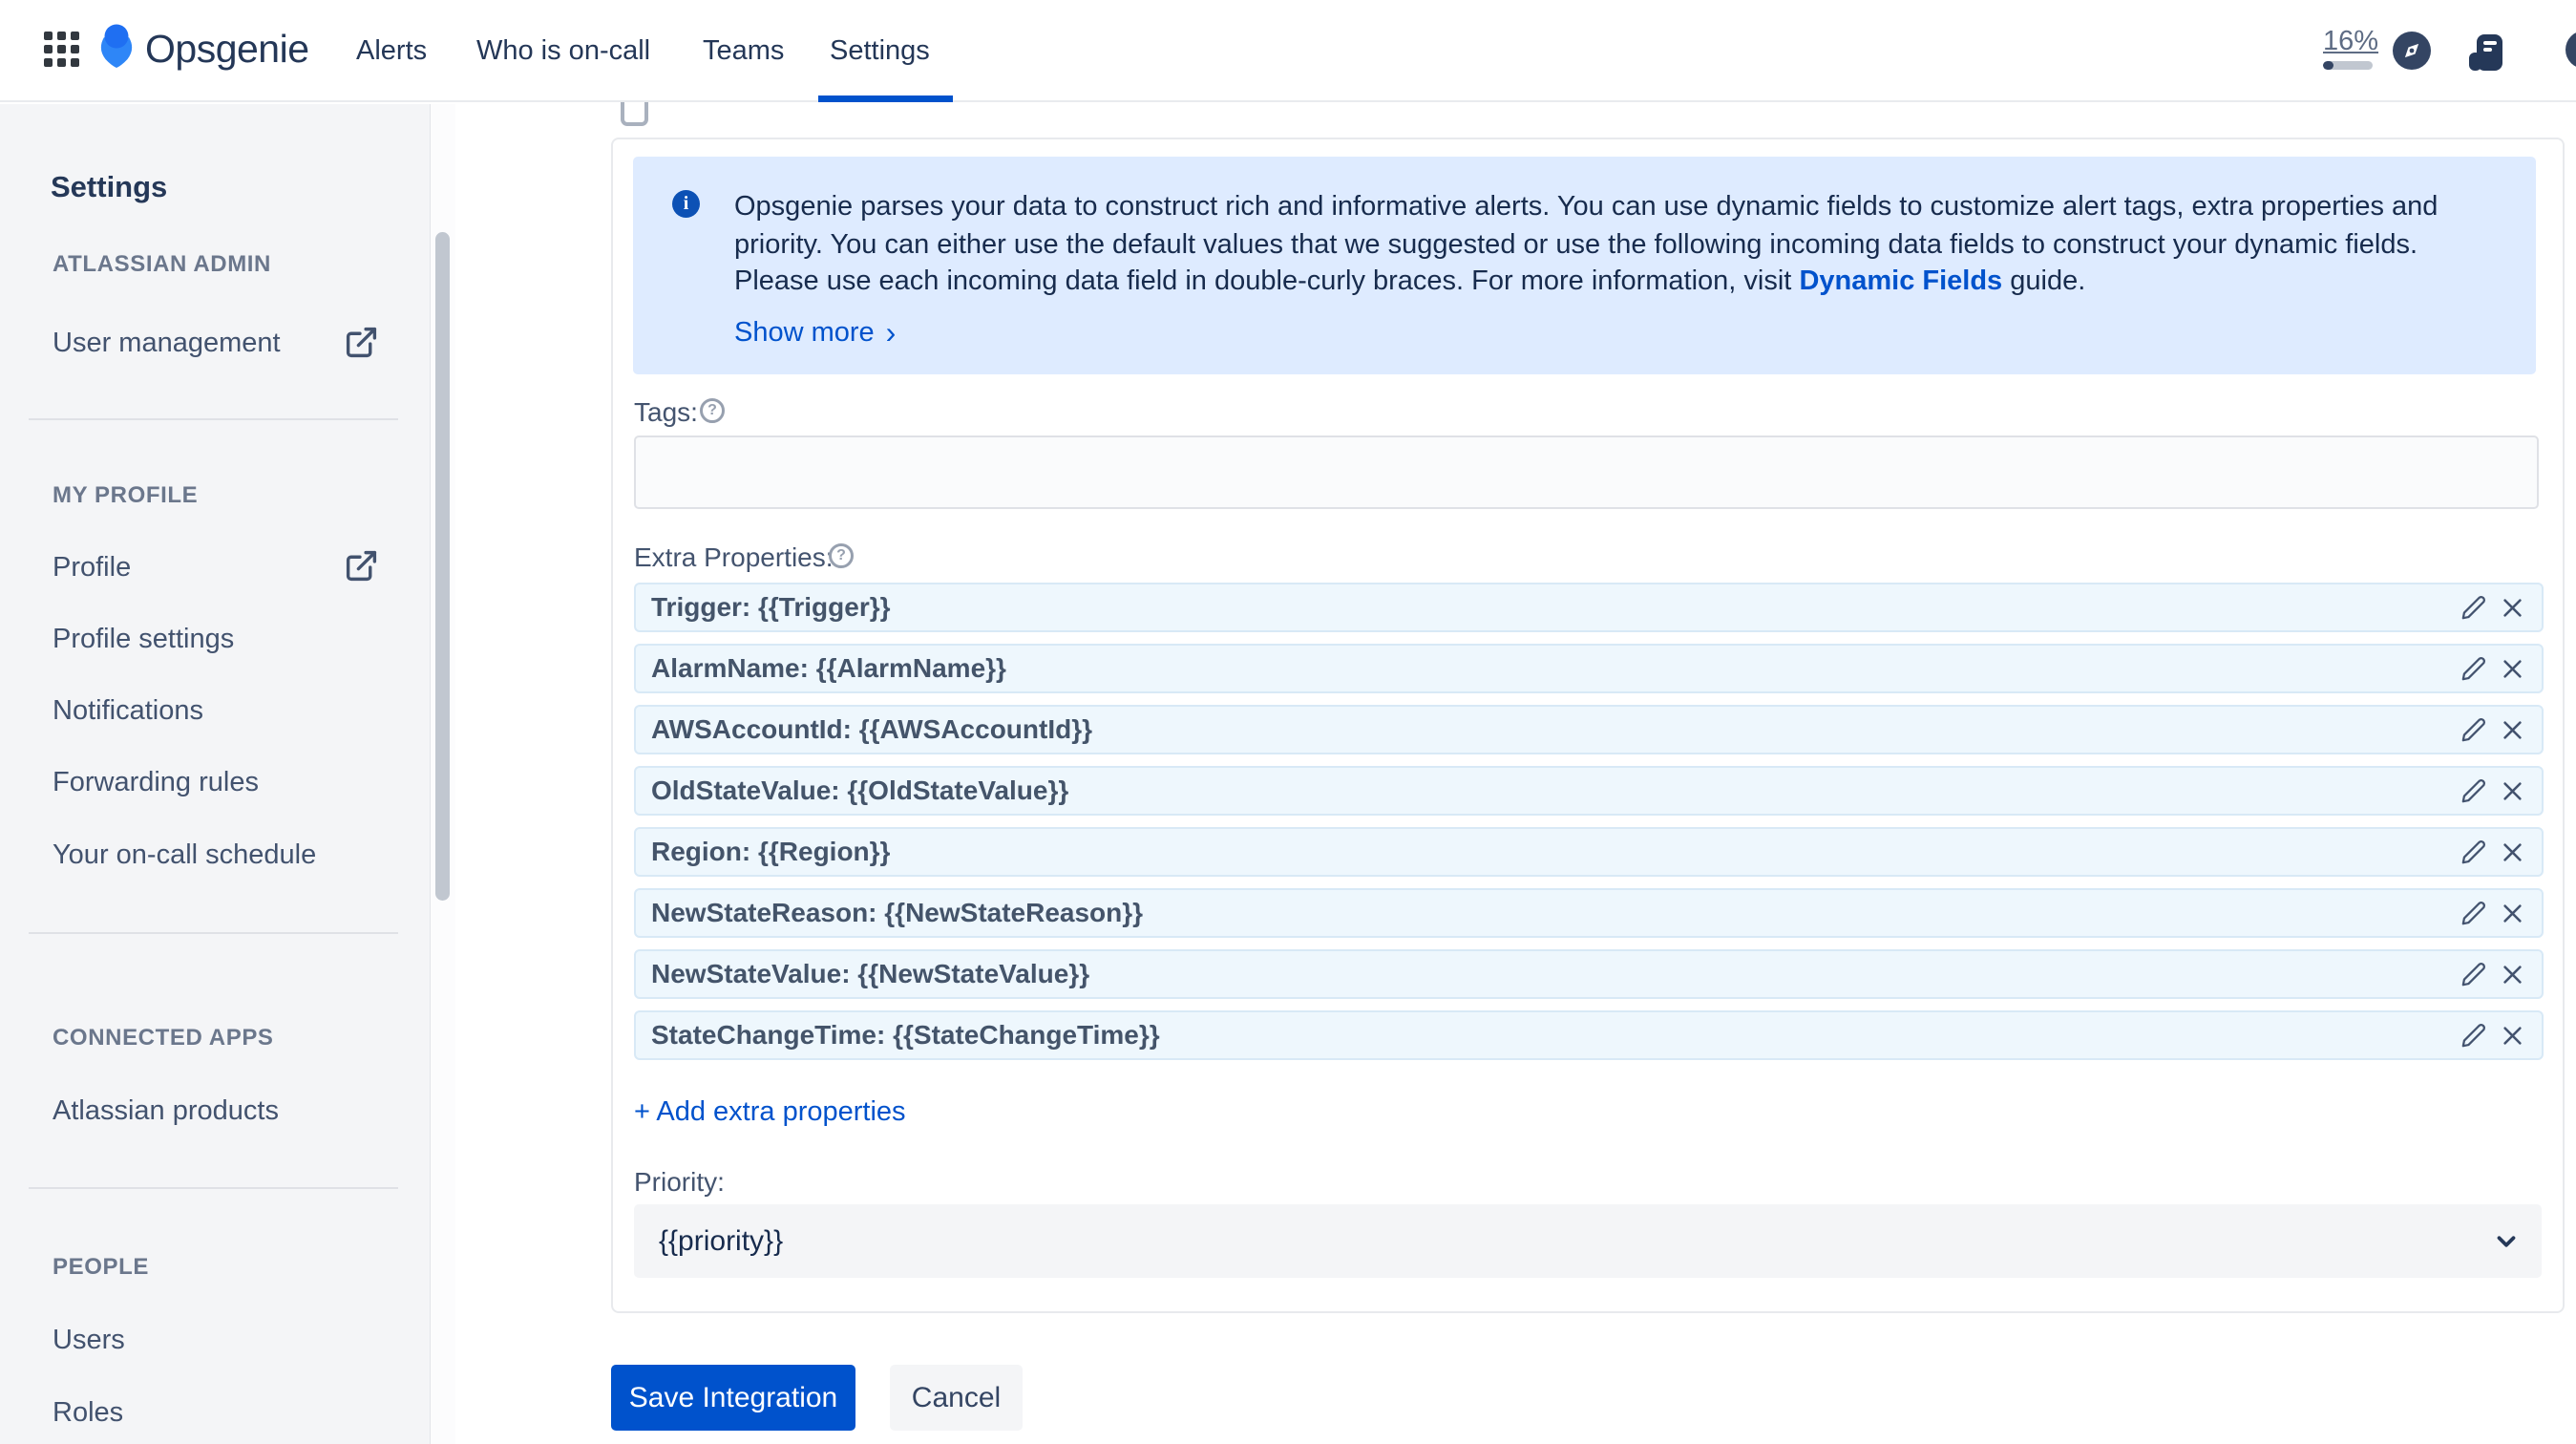 The width and height of the screenshot is (2576, 1444). What do you see at coordinates (163, 1038) in the screenshot?
I see `sidebar-section-connected-apps: CONNECTED APPS` at bounding box center [163, 1038].